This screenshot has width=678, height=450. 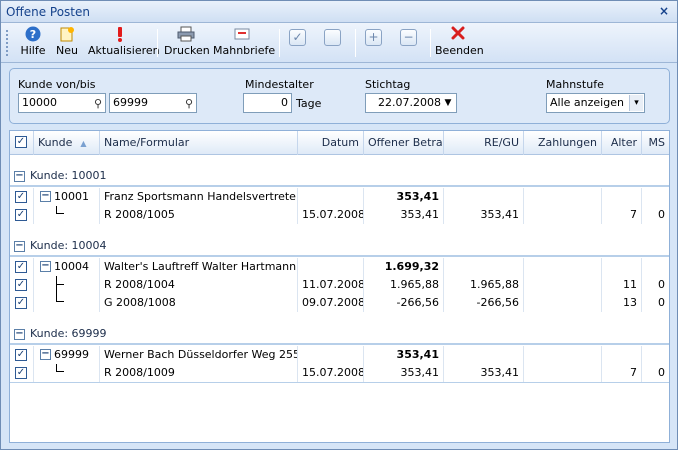 I want to click on kunde-von-value: 10000, so click(x=39, y=102).